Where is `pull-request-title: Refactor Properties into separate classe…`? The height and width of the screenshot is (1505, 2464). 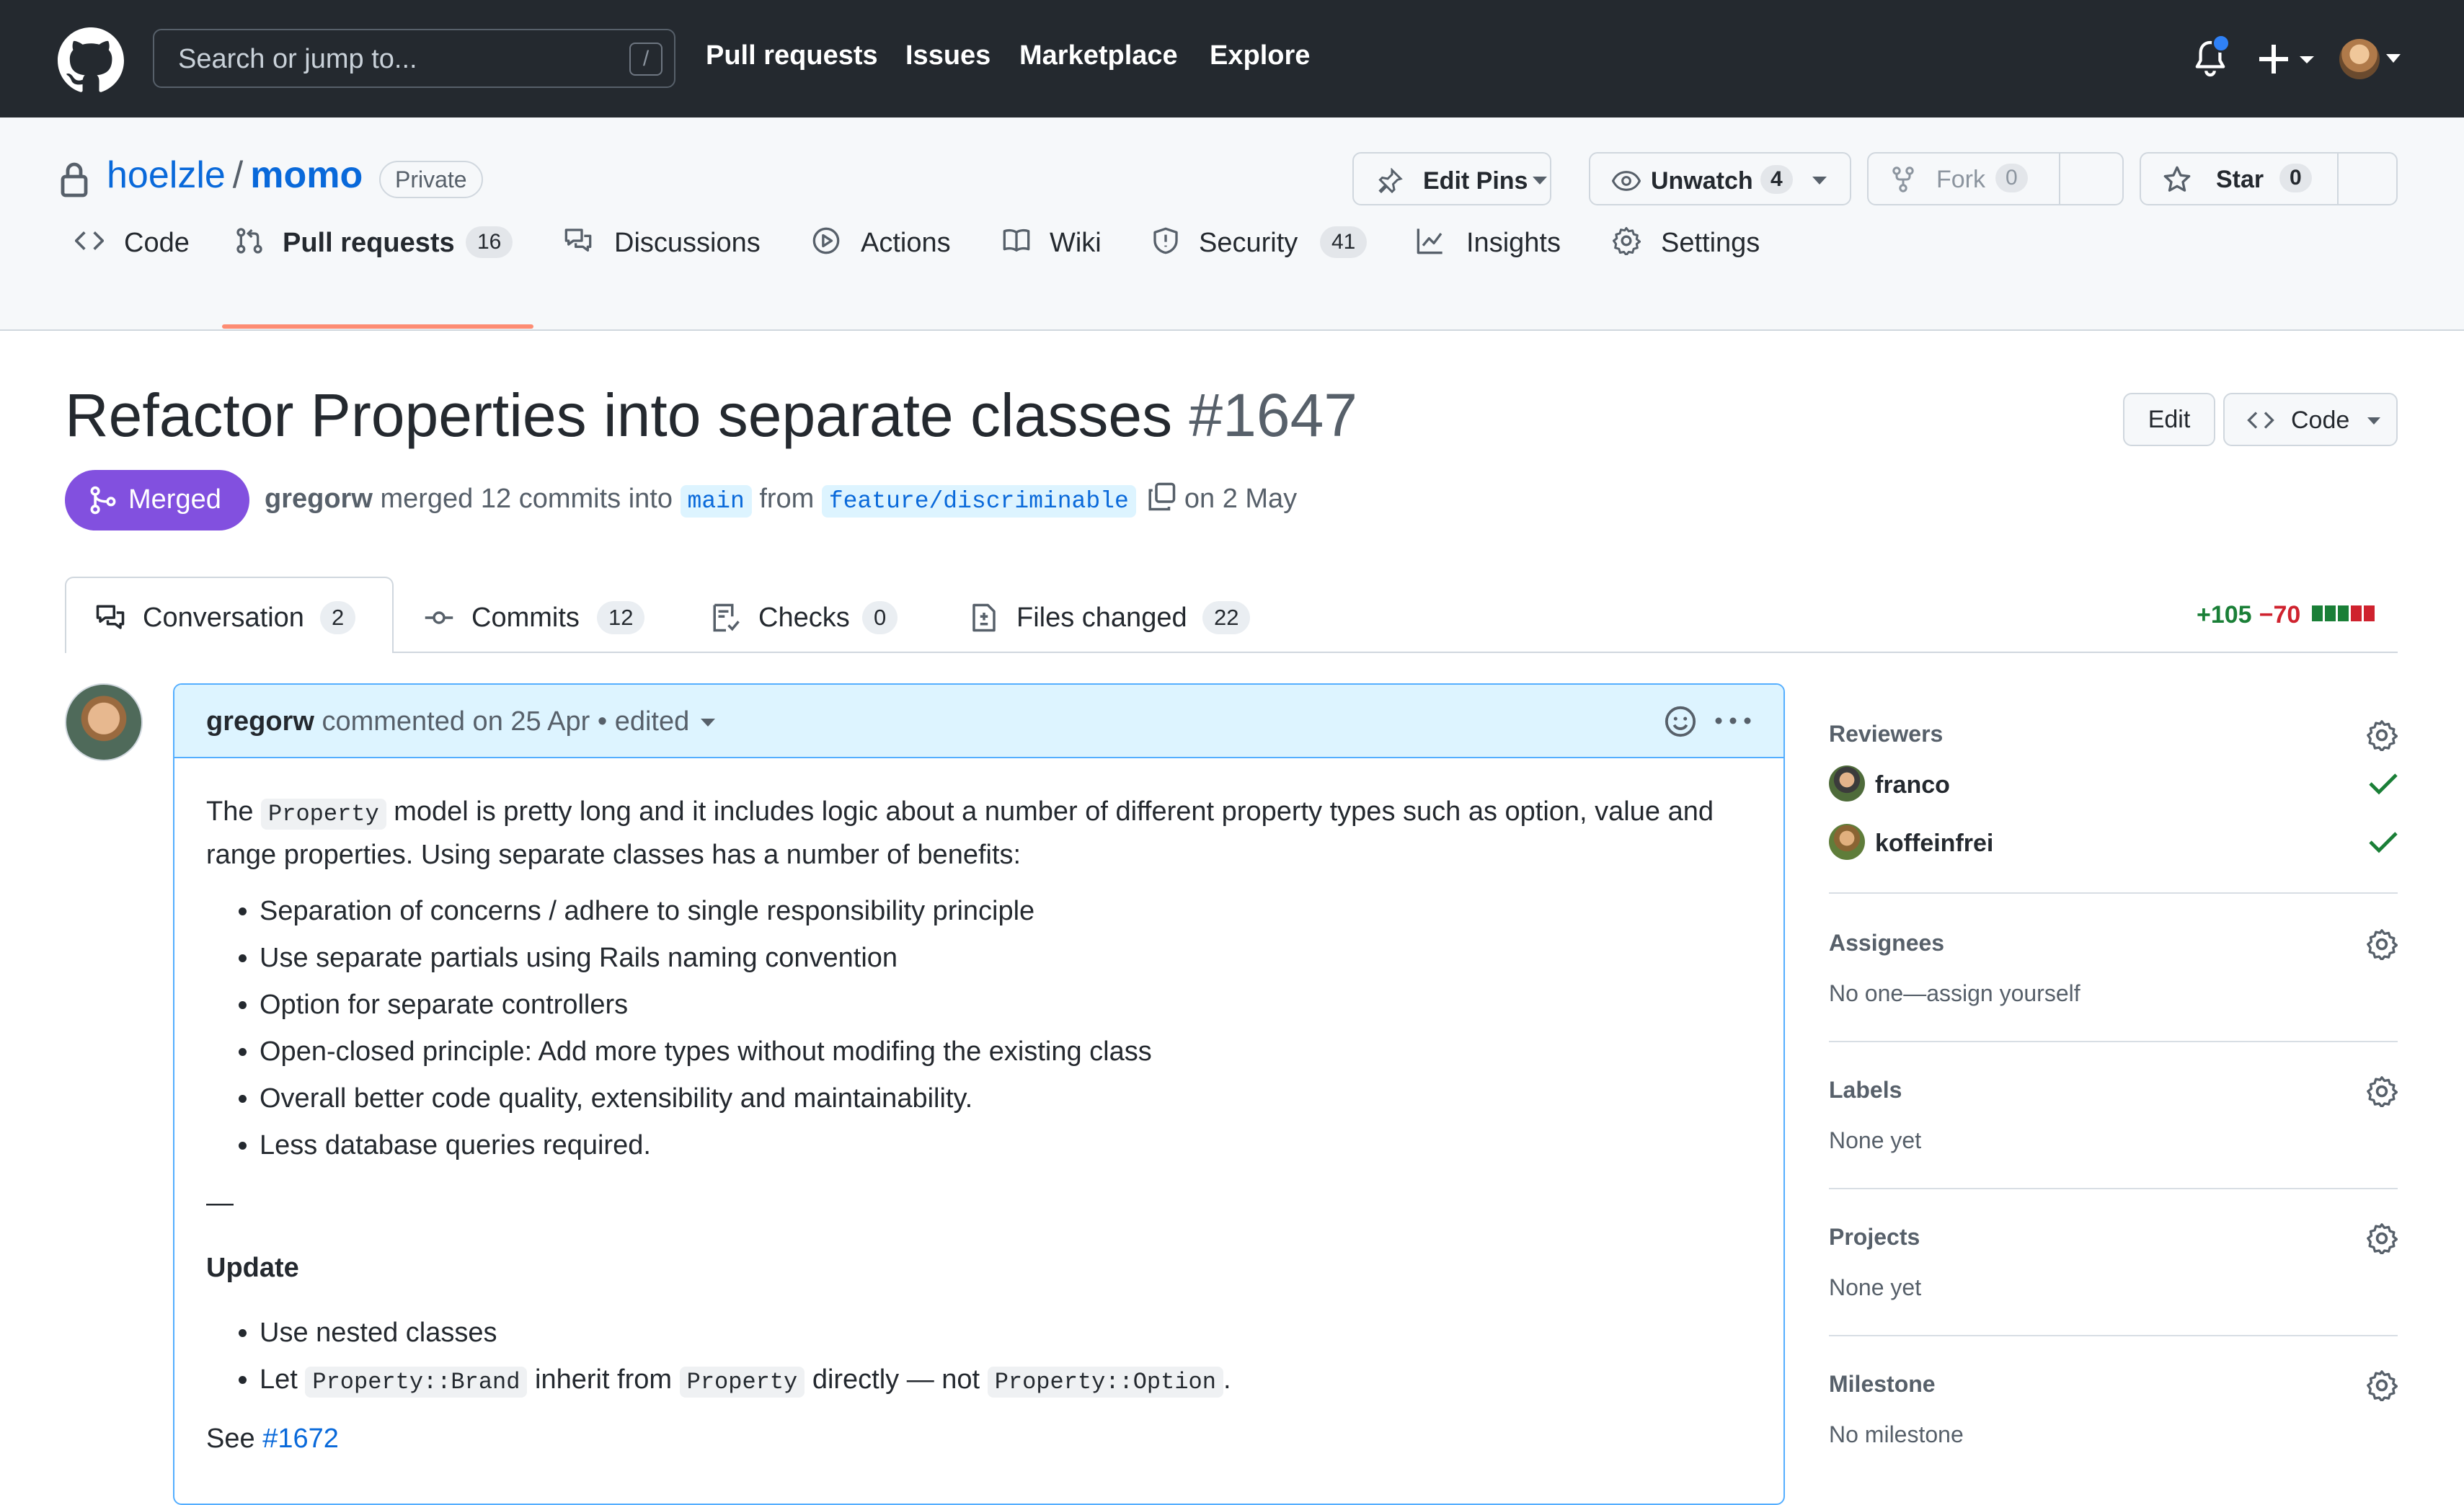
pull-request-title: Refactor Properties into separate classe… is located at coordinates (711, 416).